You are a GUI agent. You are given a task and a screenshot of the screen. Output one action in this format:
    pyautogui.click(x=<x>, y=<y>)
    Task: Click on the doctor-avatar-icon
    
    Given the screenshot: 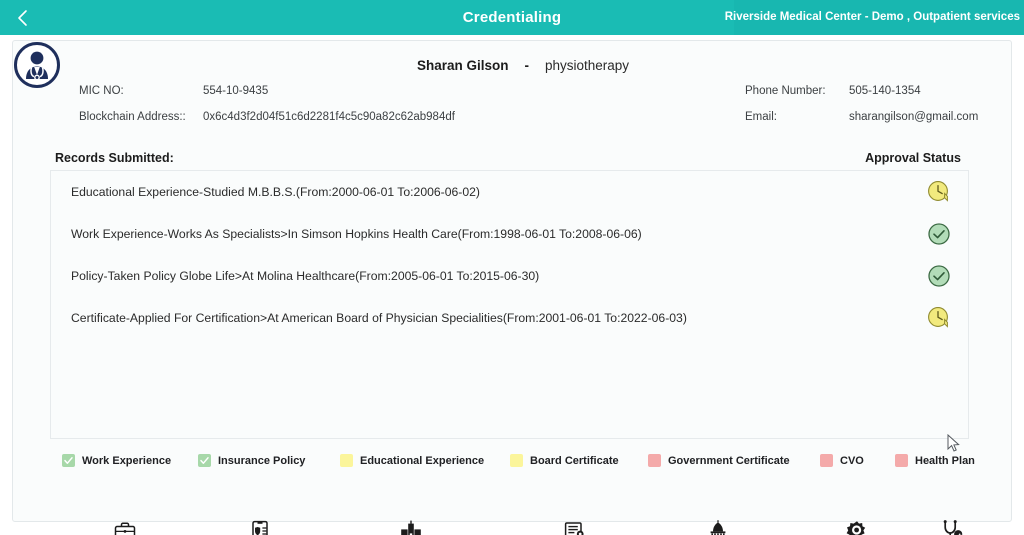 What is the action you would take?
    pyautogui.click(x=37, y=66)
    